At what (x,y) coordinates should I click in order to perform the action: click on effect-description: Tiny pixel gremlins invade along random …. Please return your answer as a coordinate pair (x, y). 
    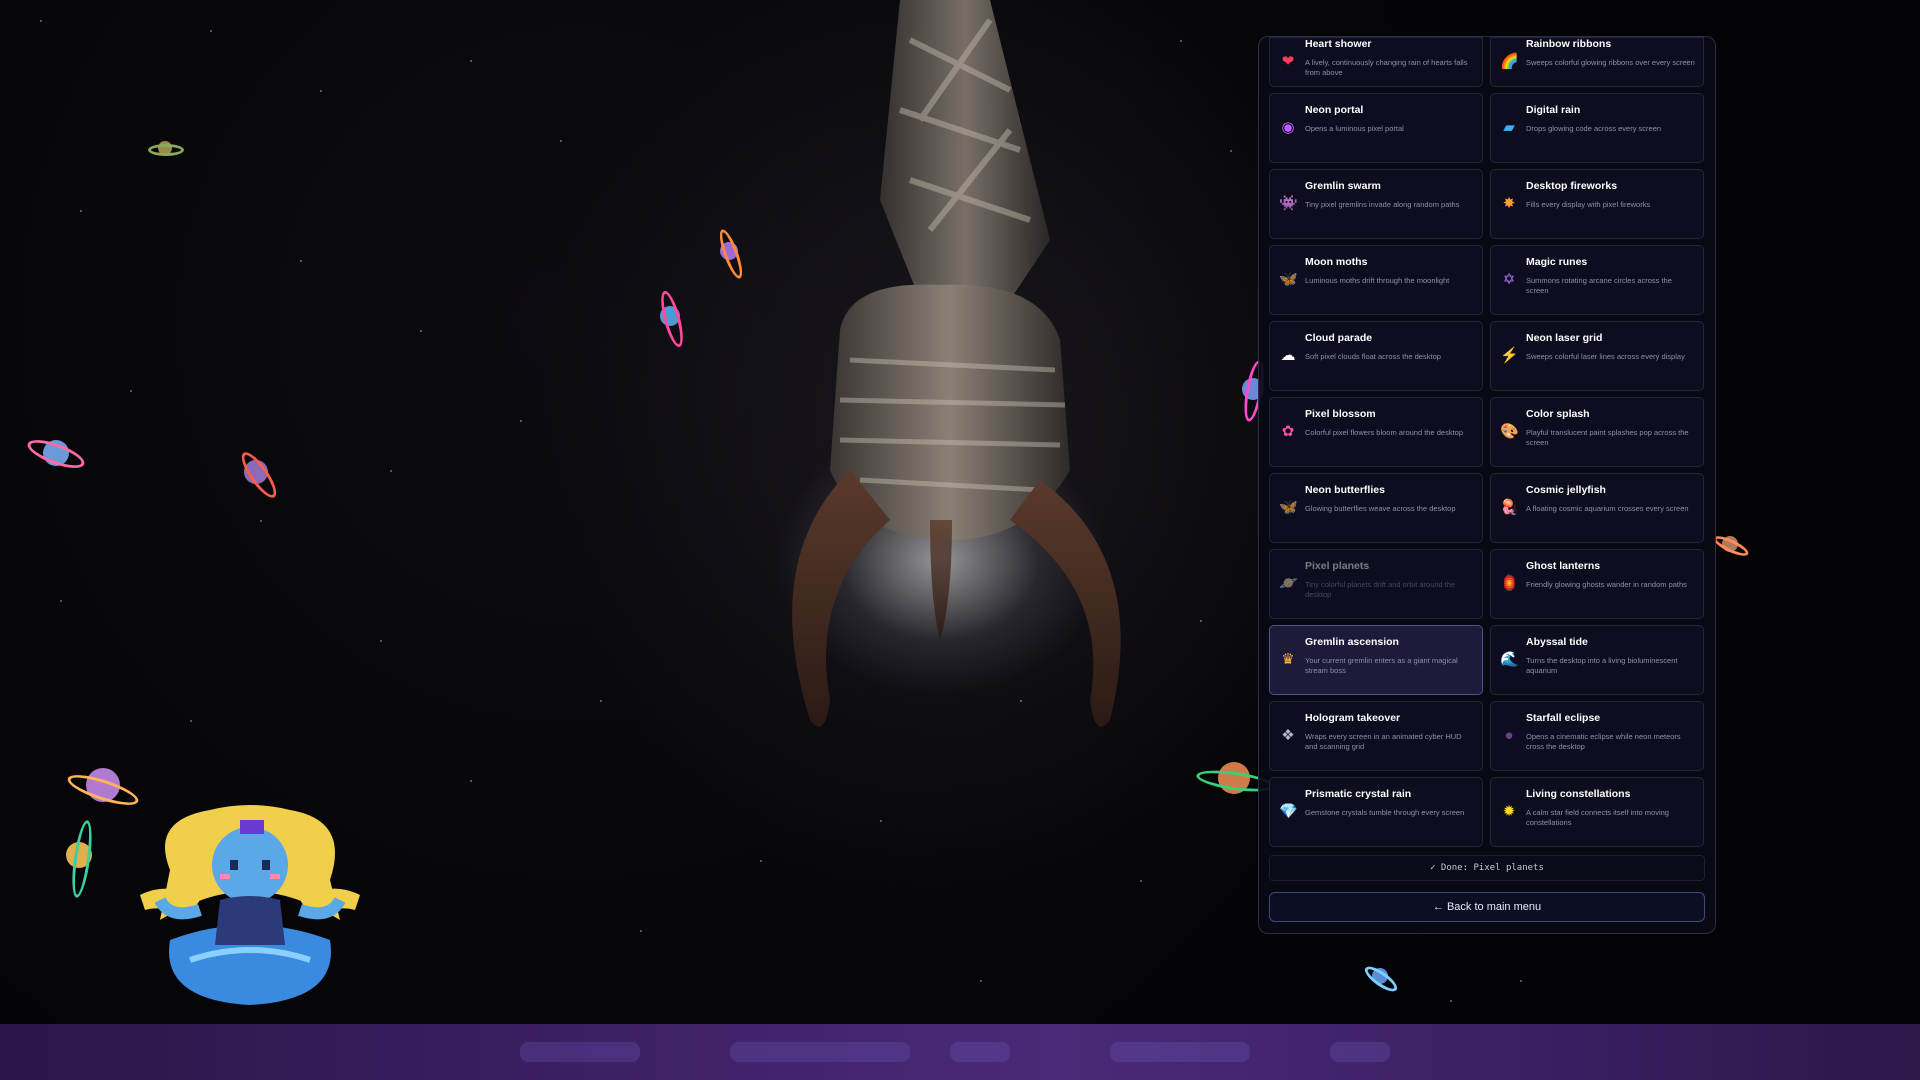
    Looking at the image, I should click on (1382, 204).